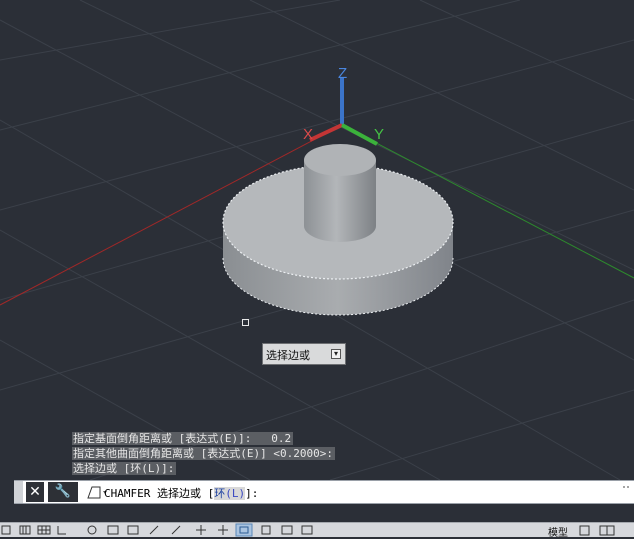  I want to click on close-icon: ✕, so click(35, 492).